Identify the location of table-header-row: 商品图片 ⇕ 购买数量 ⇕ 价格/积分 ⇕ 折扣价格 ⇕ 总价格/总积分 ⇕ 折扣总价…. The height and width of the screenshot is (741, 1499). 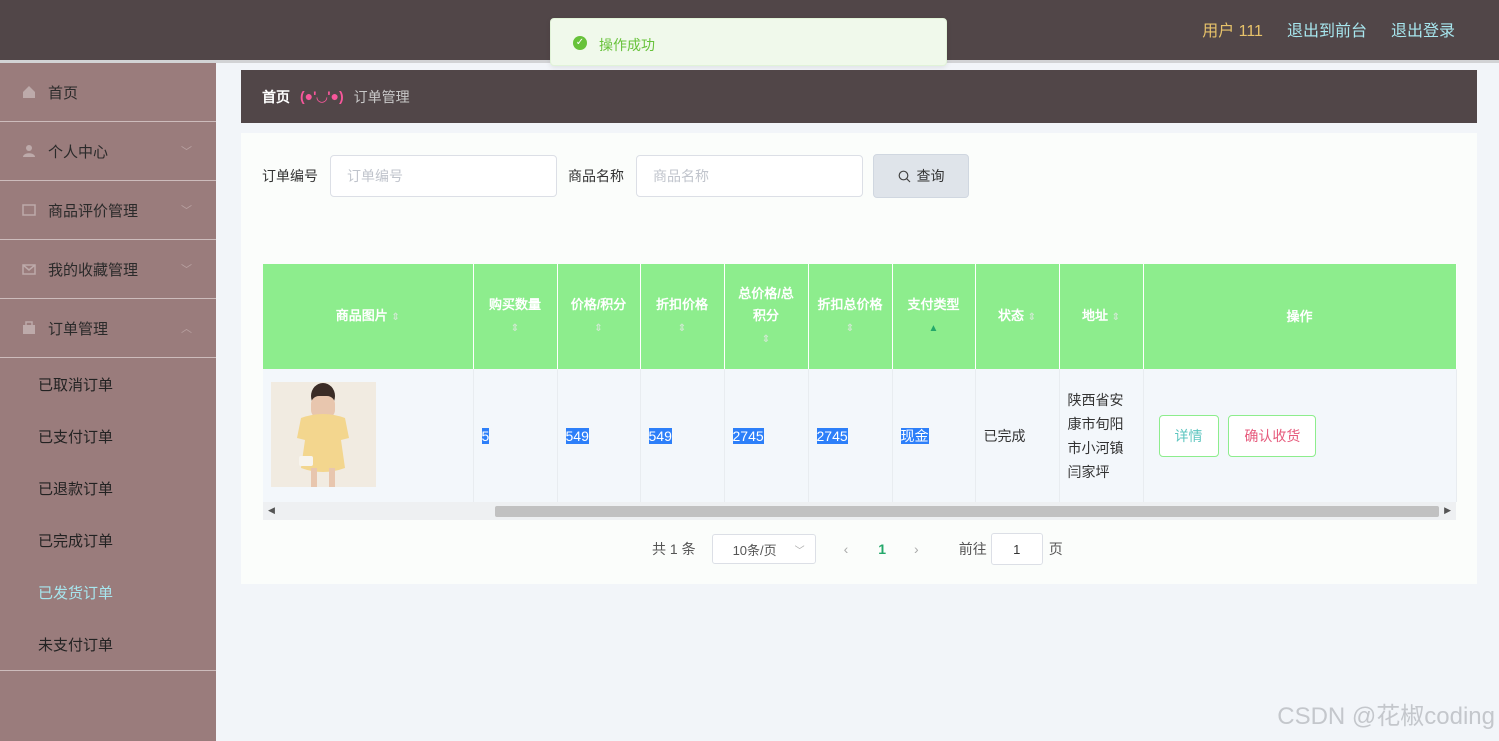
(860, 316).